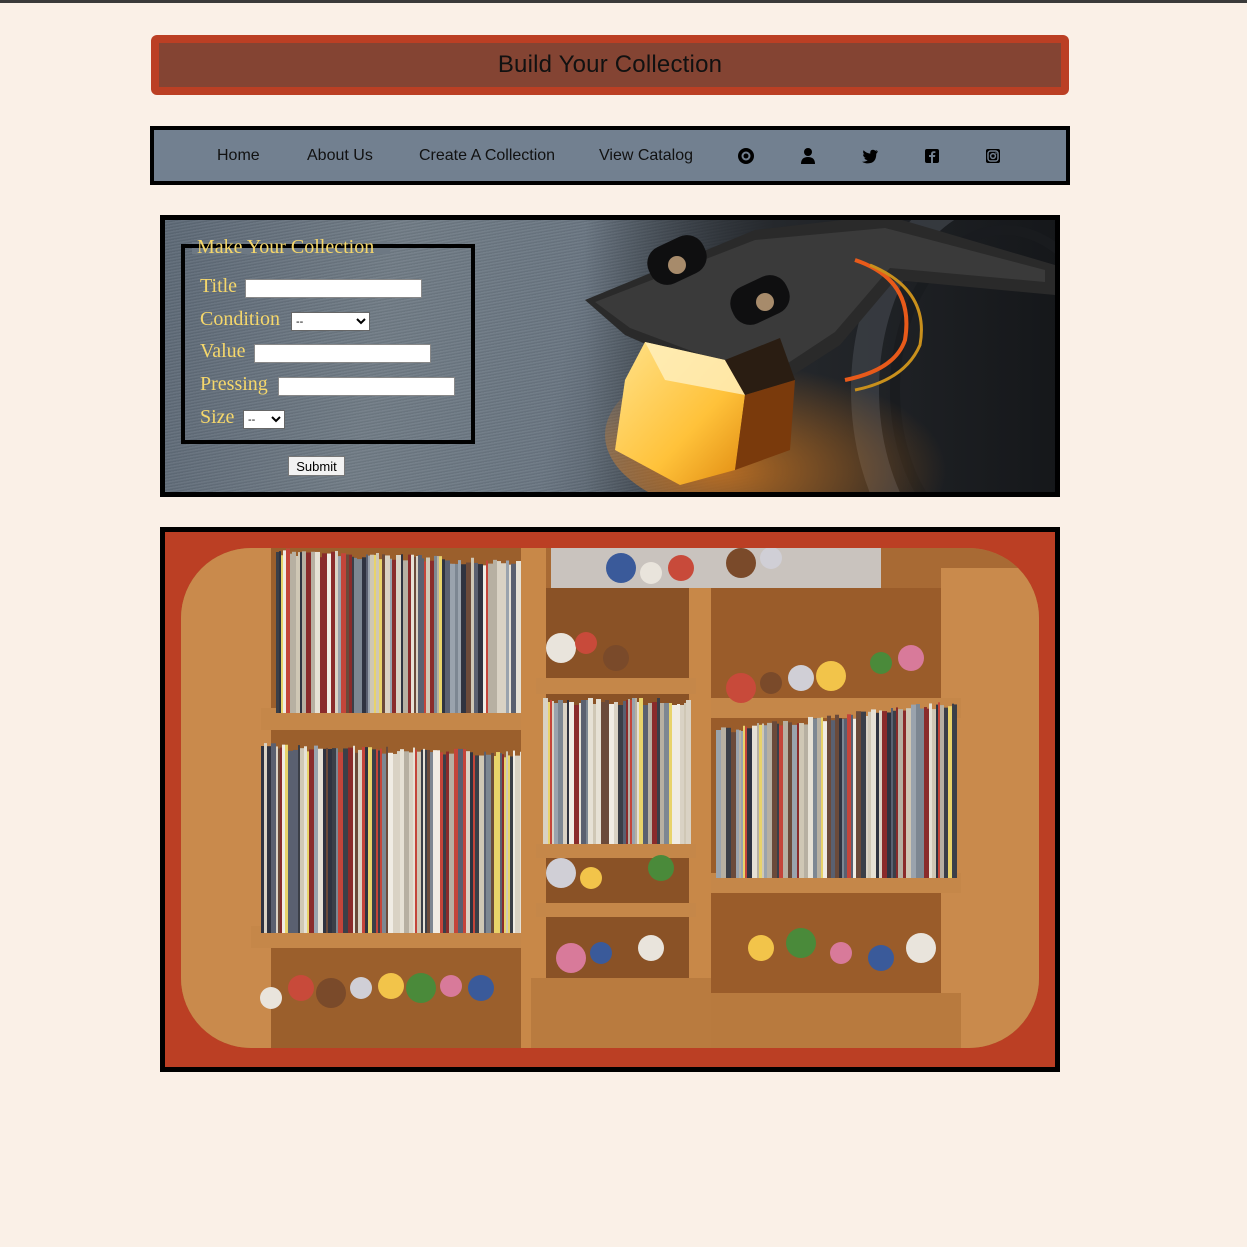 The width and height of the screenshot is (1247, 1247). Describe the element at coordinates (623, 1) in the screenshot. I see `top-border` at that location.